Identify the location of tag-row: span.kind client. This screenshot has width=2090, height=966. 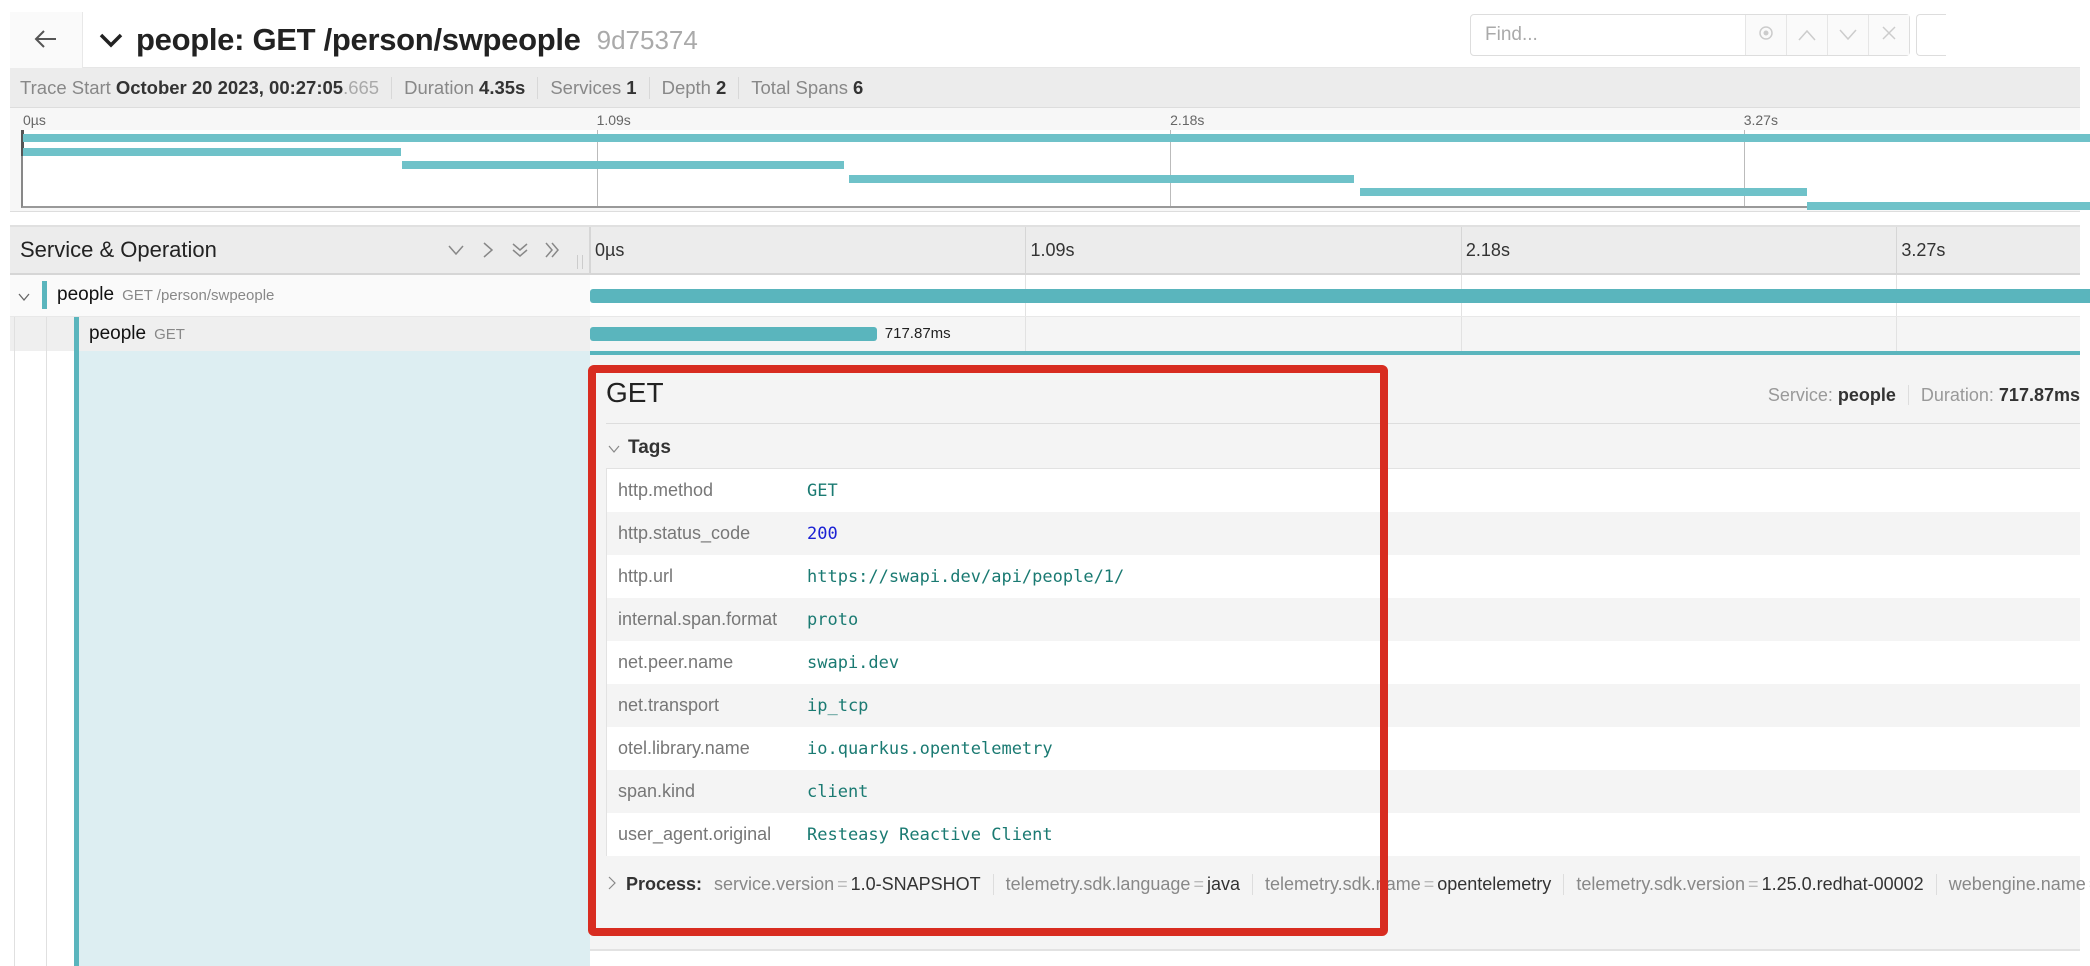
(1343, 791).